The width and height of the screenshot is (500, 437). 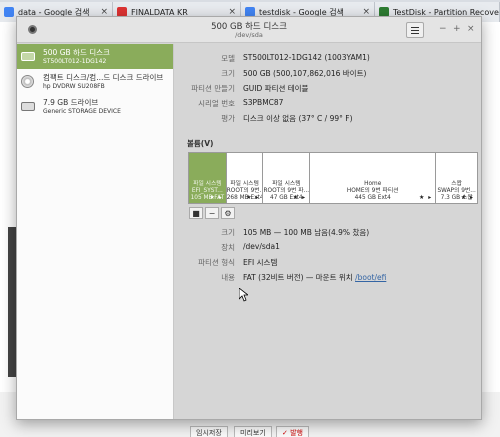 I want to click on stop-icon: ■, so click(x=196, y=213).